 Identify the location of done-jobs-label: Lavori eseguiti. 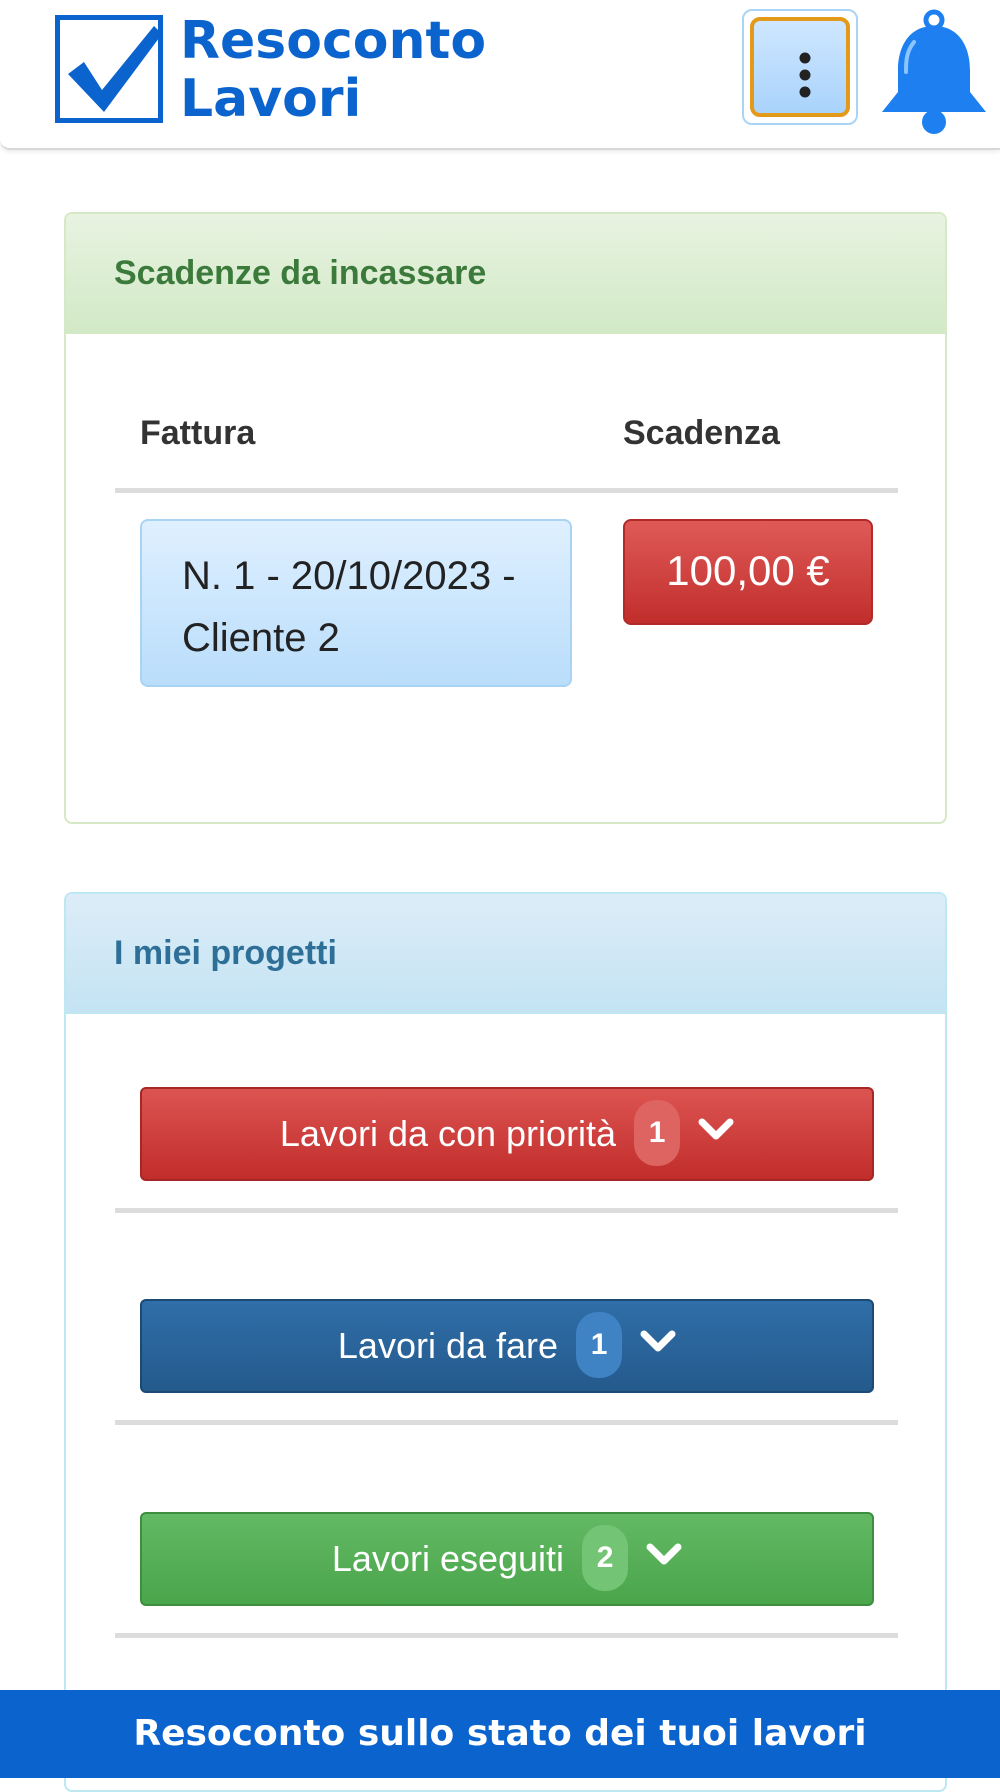
(448, 1558).